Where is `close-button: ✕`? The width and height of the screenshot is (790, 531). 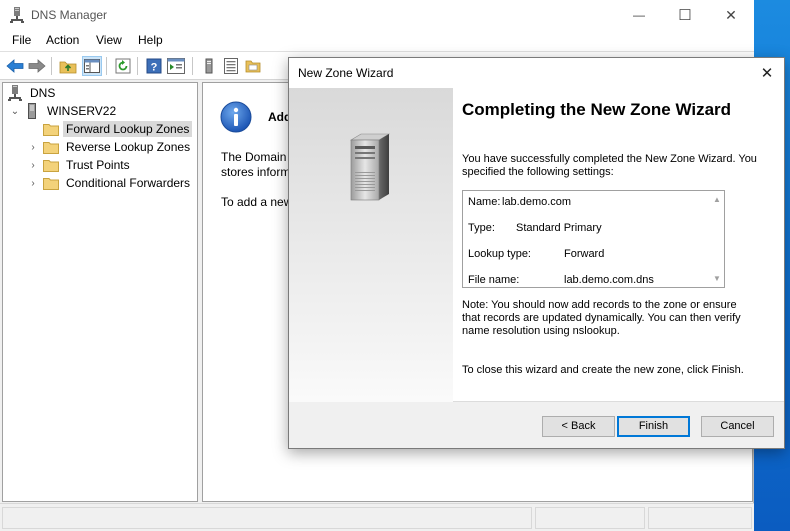
close-button: ✕ is located at coordinates (731, 15).